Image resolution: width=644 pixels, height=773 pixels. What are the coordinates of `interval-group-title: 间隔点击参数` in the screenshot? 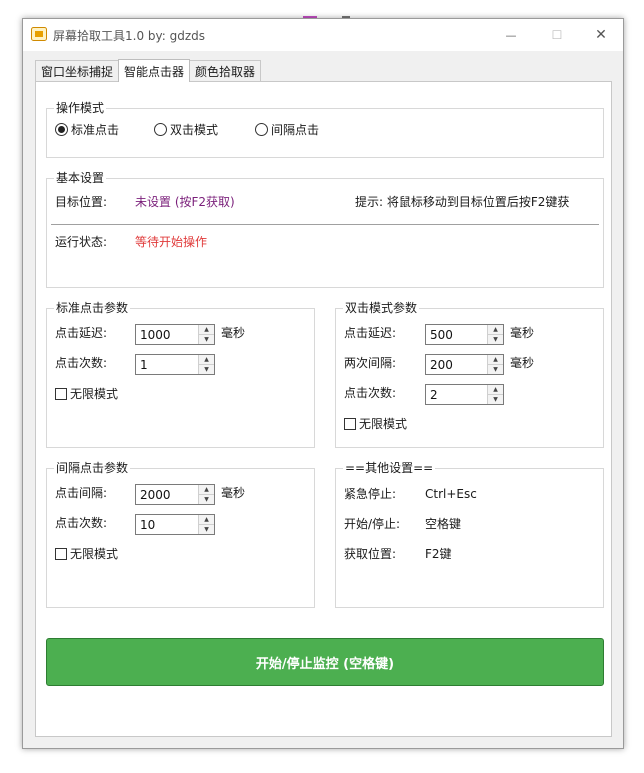 It's located at (92, 468).